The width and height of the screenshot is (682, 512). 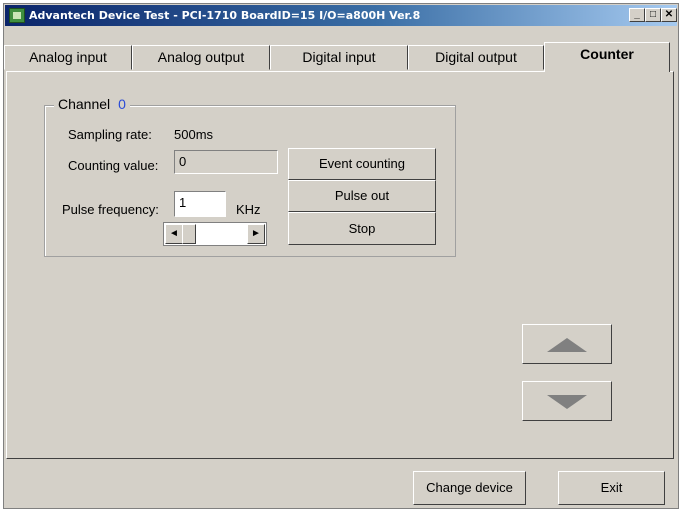 What do you see at coordinates (226, 162) in the screenshot?
I see `counting-value-field: 0` at bounding box center [226, 162].